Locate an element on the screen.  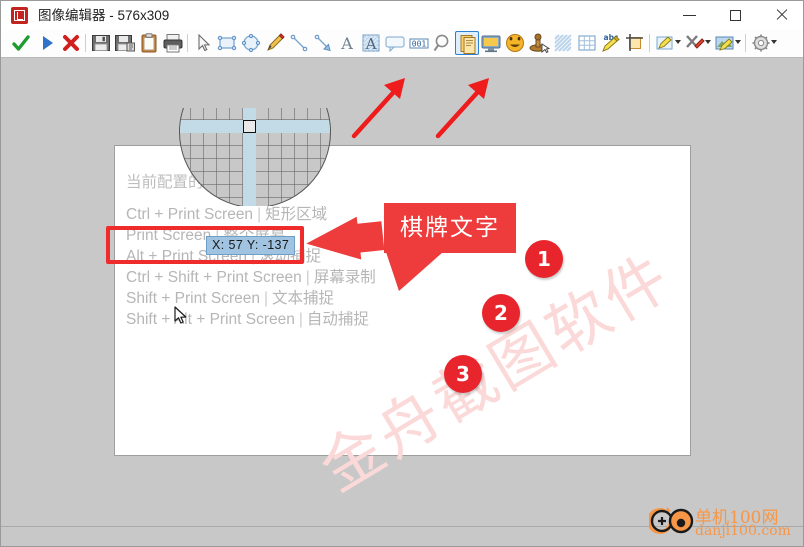
svg-text: 001 is located at coordinates (419, 44).